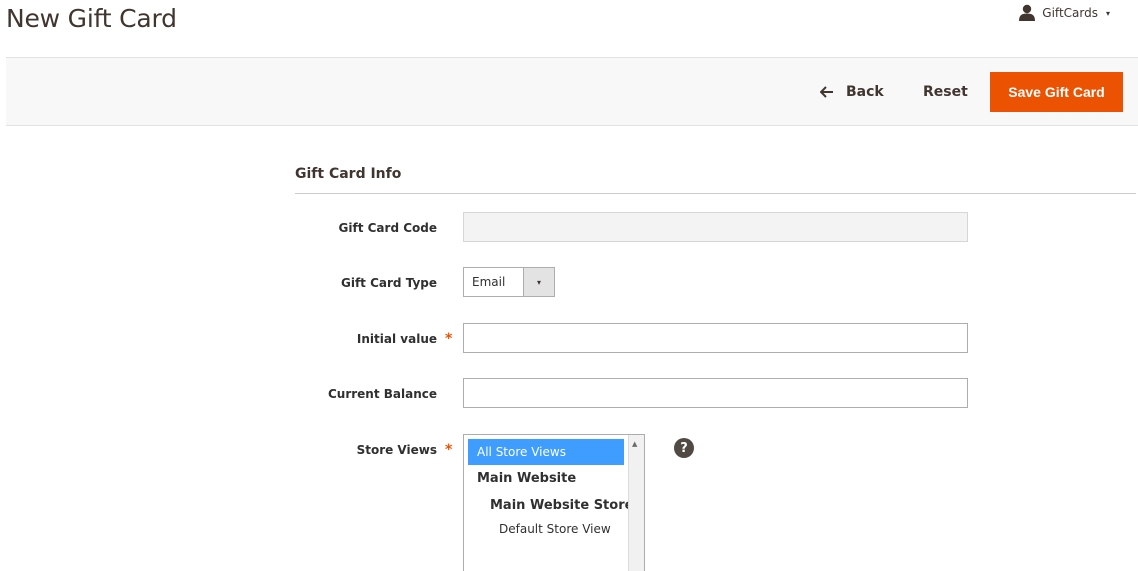 The width and height of the screenshot is (1138, 571). I want to click on section-divider, so click(715, 193).